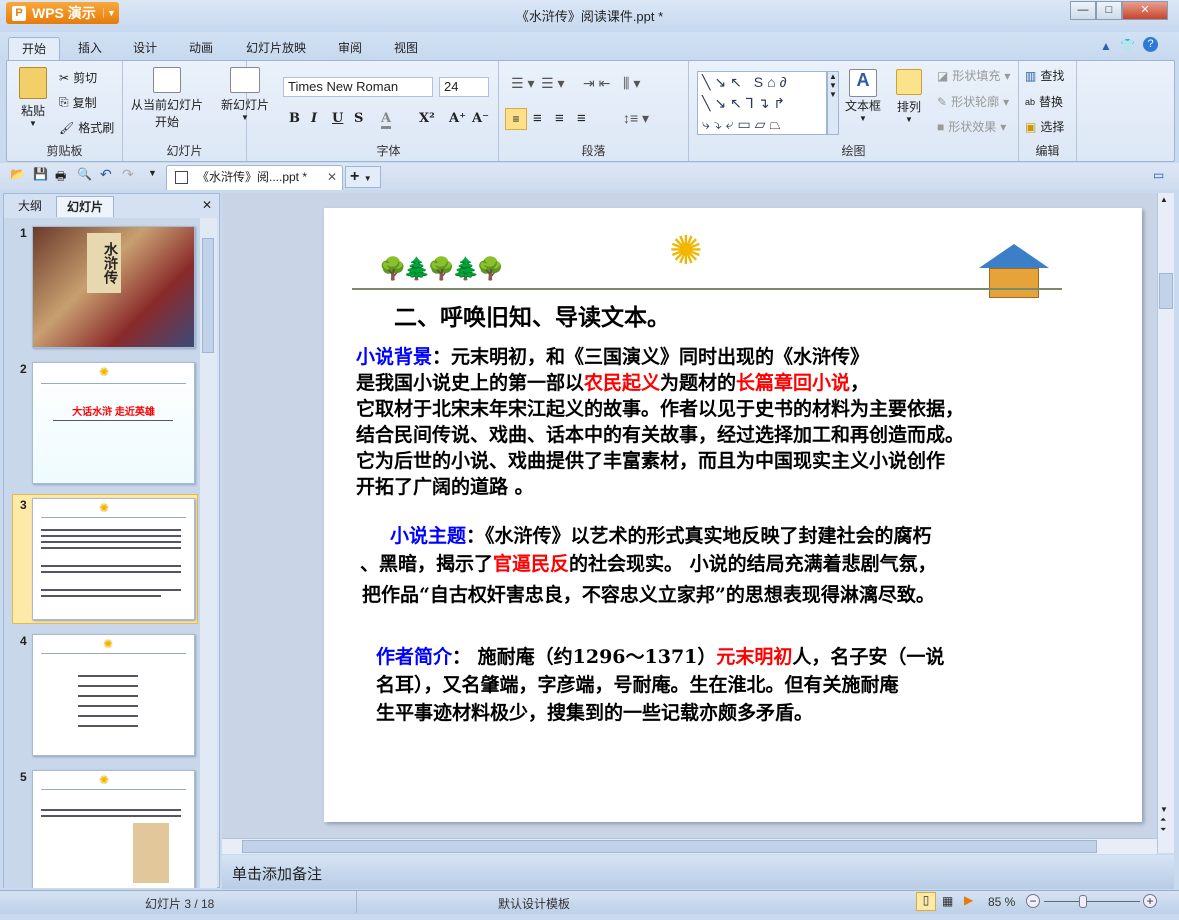  Describe the element at coordinates (973, 101) in the screenshot. I see `shape-outline-button: ✎ 形状轮廓 ▾` at that location.